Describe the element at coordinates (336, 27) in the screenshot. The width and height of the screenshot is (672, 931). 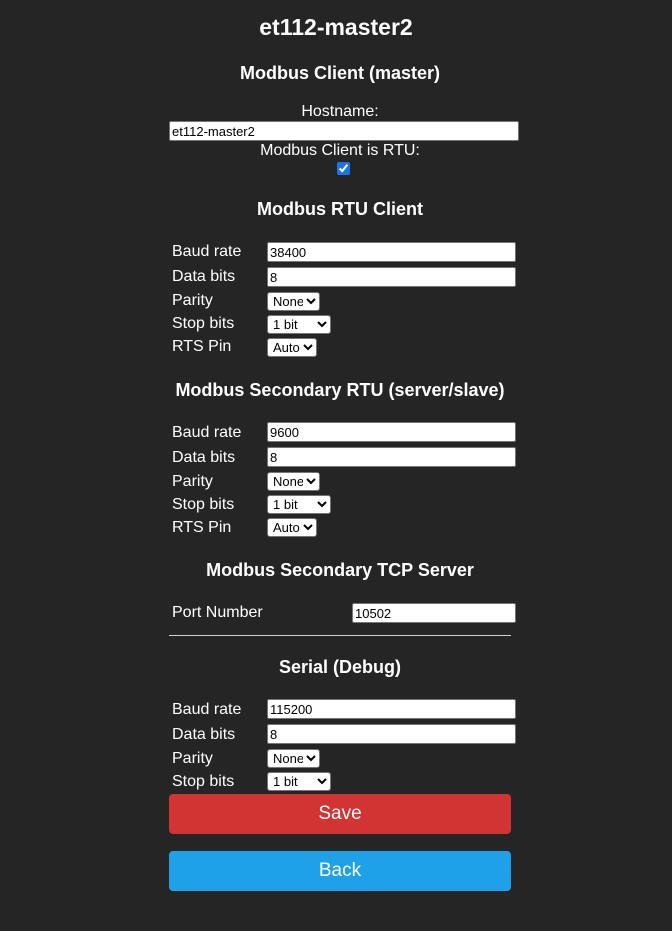
I see `page-title: et112-master2` at that location.